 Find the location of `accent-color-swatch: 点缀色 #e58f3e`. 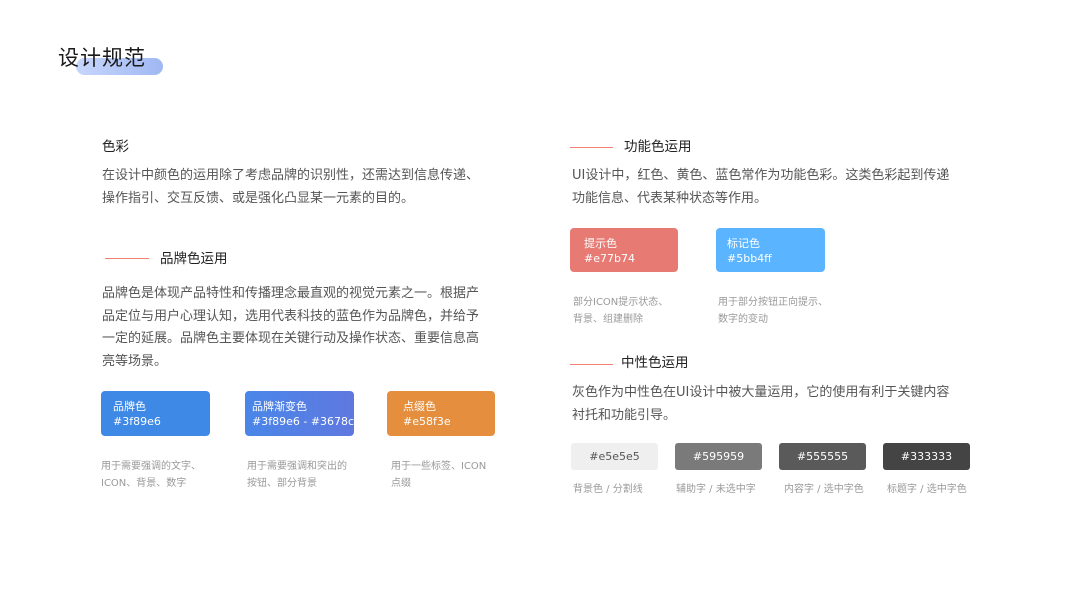

accent-color-swatch: 点缀色 #e58f3e is located at coordinates (441, 413).